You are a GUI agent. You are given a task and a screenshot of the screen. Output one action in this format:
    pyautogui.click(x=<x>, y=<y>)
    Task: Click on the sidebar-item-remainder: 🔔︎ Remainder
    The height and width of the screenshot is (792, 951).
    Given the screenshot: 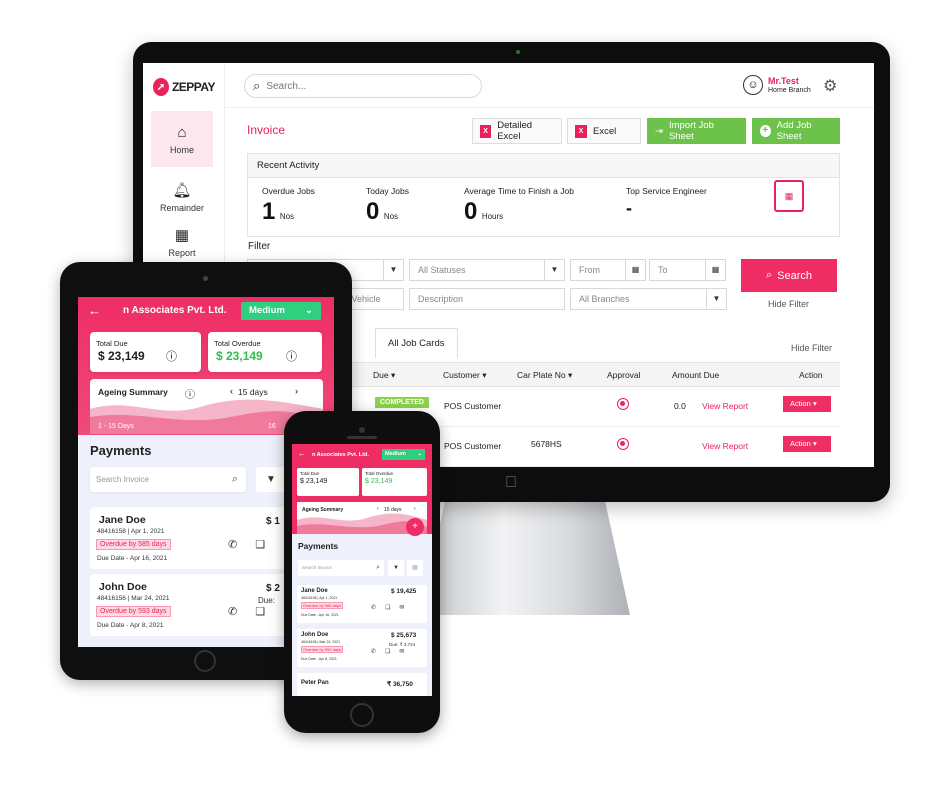 What is the action you would take?
    pyautogui.click(x=182, y=197)
    